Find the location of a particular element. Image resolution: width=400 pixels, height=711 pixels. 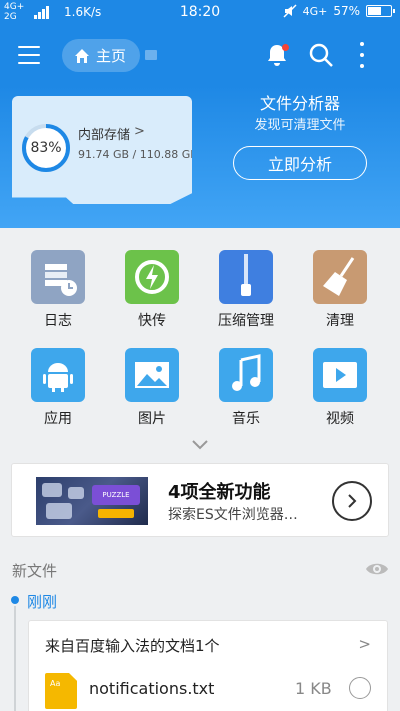

timeline-dot is located at coordinates (15, 600).